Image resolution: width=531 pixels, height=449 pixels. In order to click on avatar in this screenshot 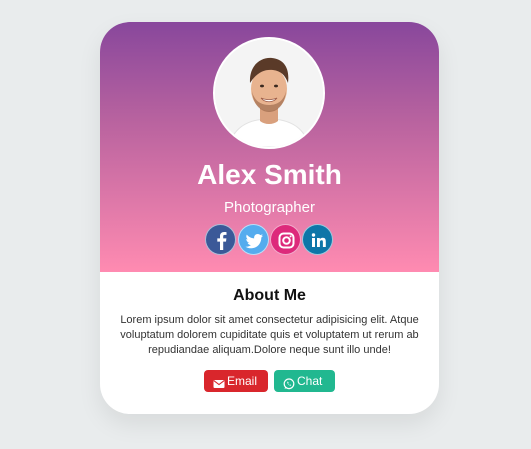, I will do `click(269, 93)`.